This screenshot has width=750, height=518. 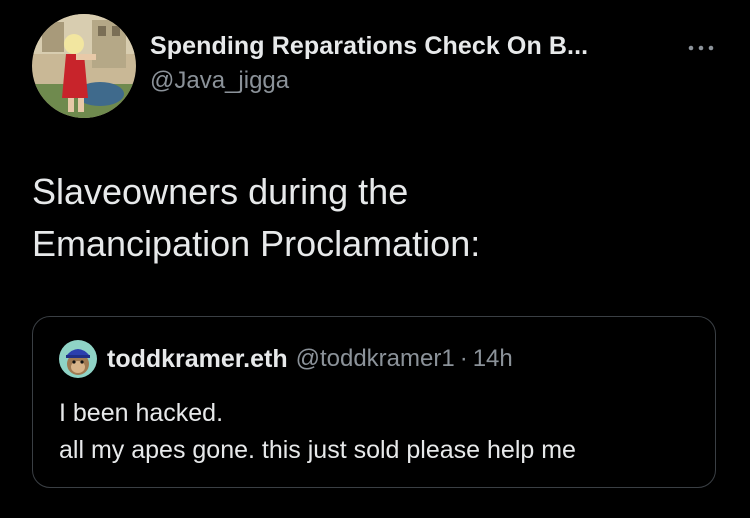 I want to click on more-options-button, so click(x=701, y=48).